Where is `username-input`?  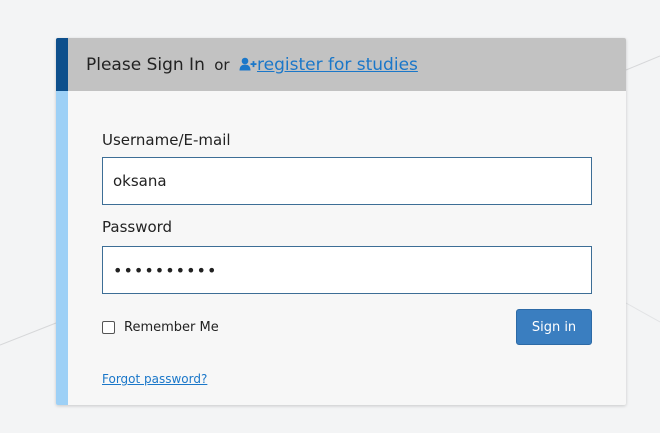 username-input is located at coordinates (347, 181).